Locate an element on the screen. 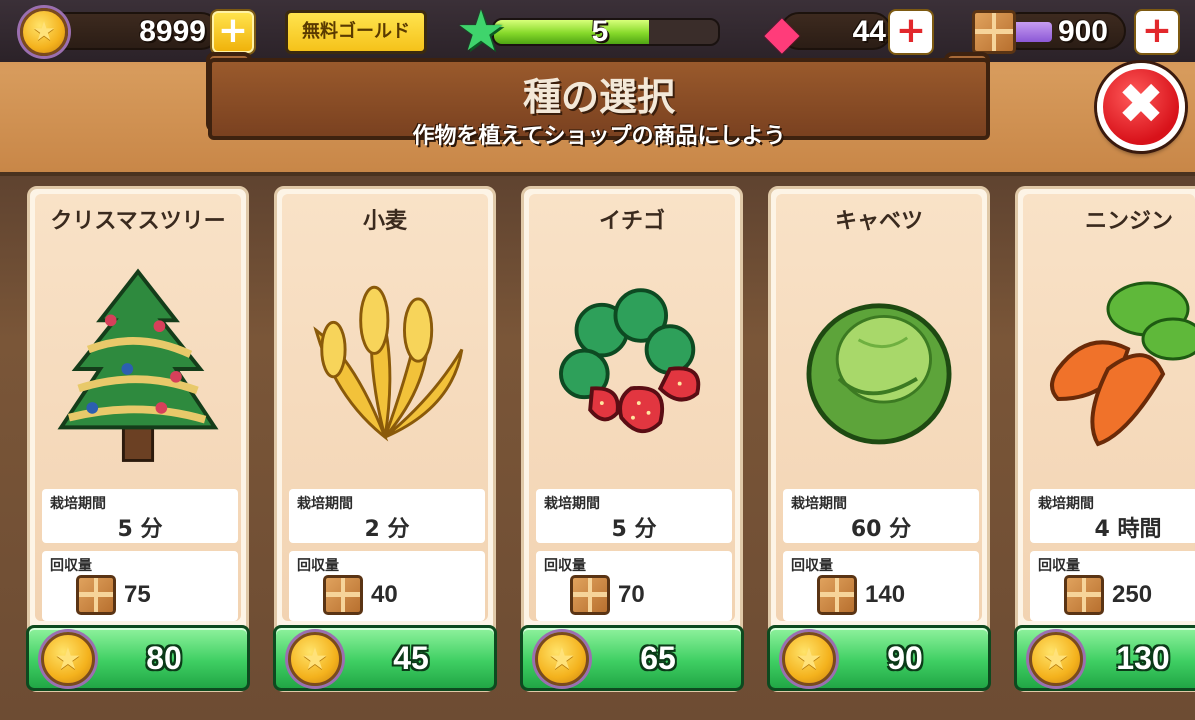  yield-value: 250 is located at coordinates (1132, 594).